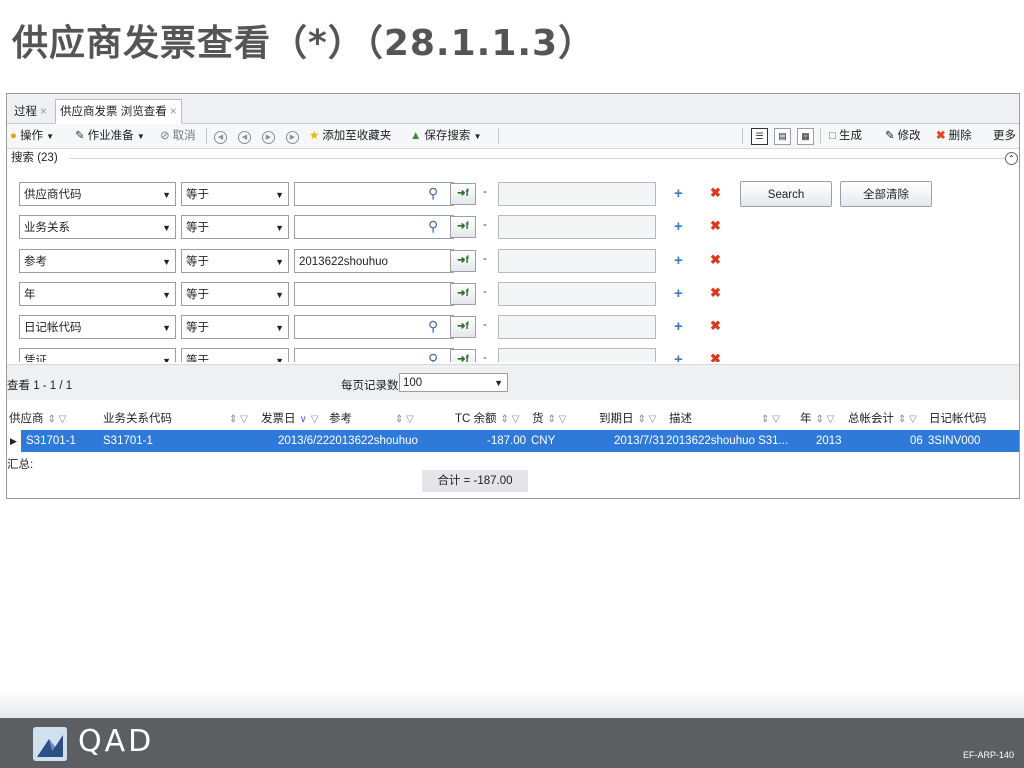  I want to click on prev-record-button: ◀, so click(244, 136).